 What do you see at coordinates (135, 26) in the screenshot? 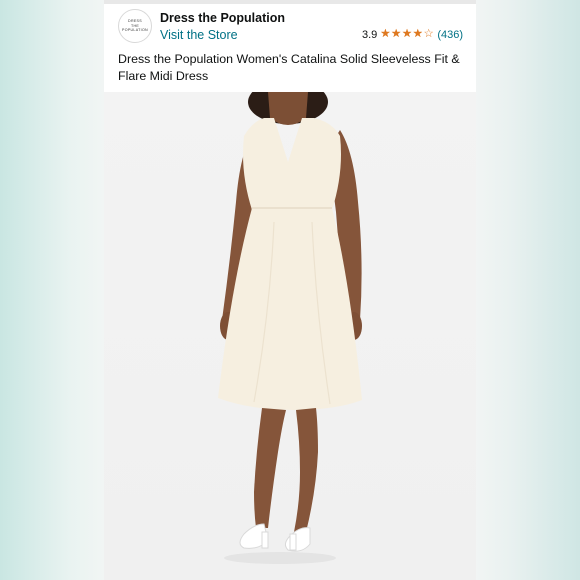
I see `brand-logo: DRESS THE POPULATION` at bounding box center [135, 26].